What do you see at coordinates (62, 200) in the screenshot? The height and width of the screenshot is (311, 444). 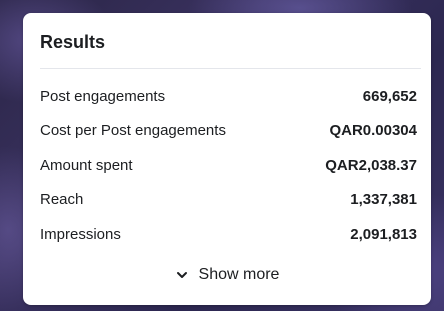 I see `metric-label: Reach` at bounding box center [62, 200].